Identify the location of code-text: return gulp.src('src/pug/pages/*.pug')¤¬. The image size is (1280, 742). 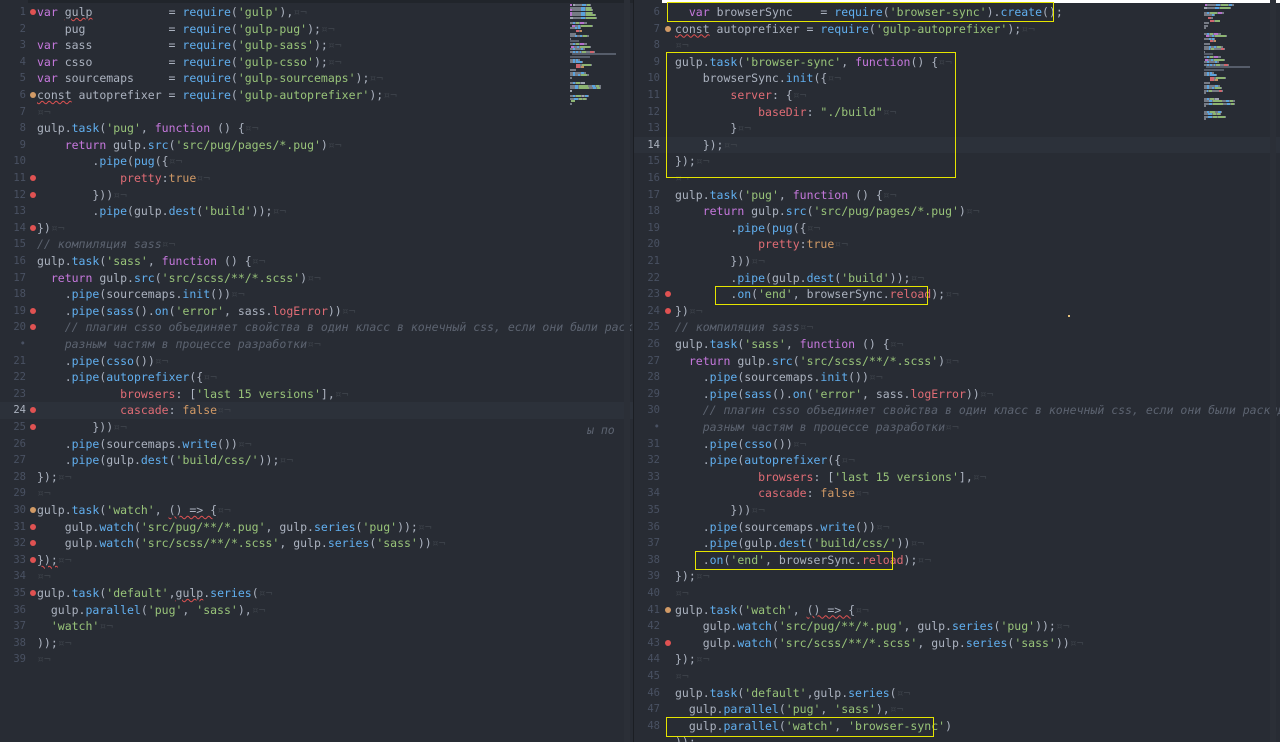
(827, 211).